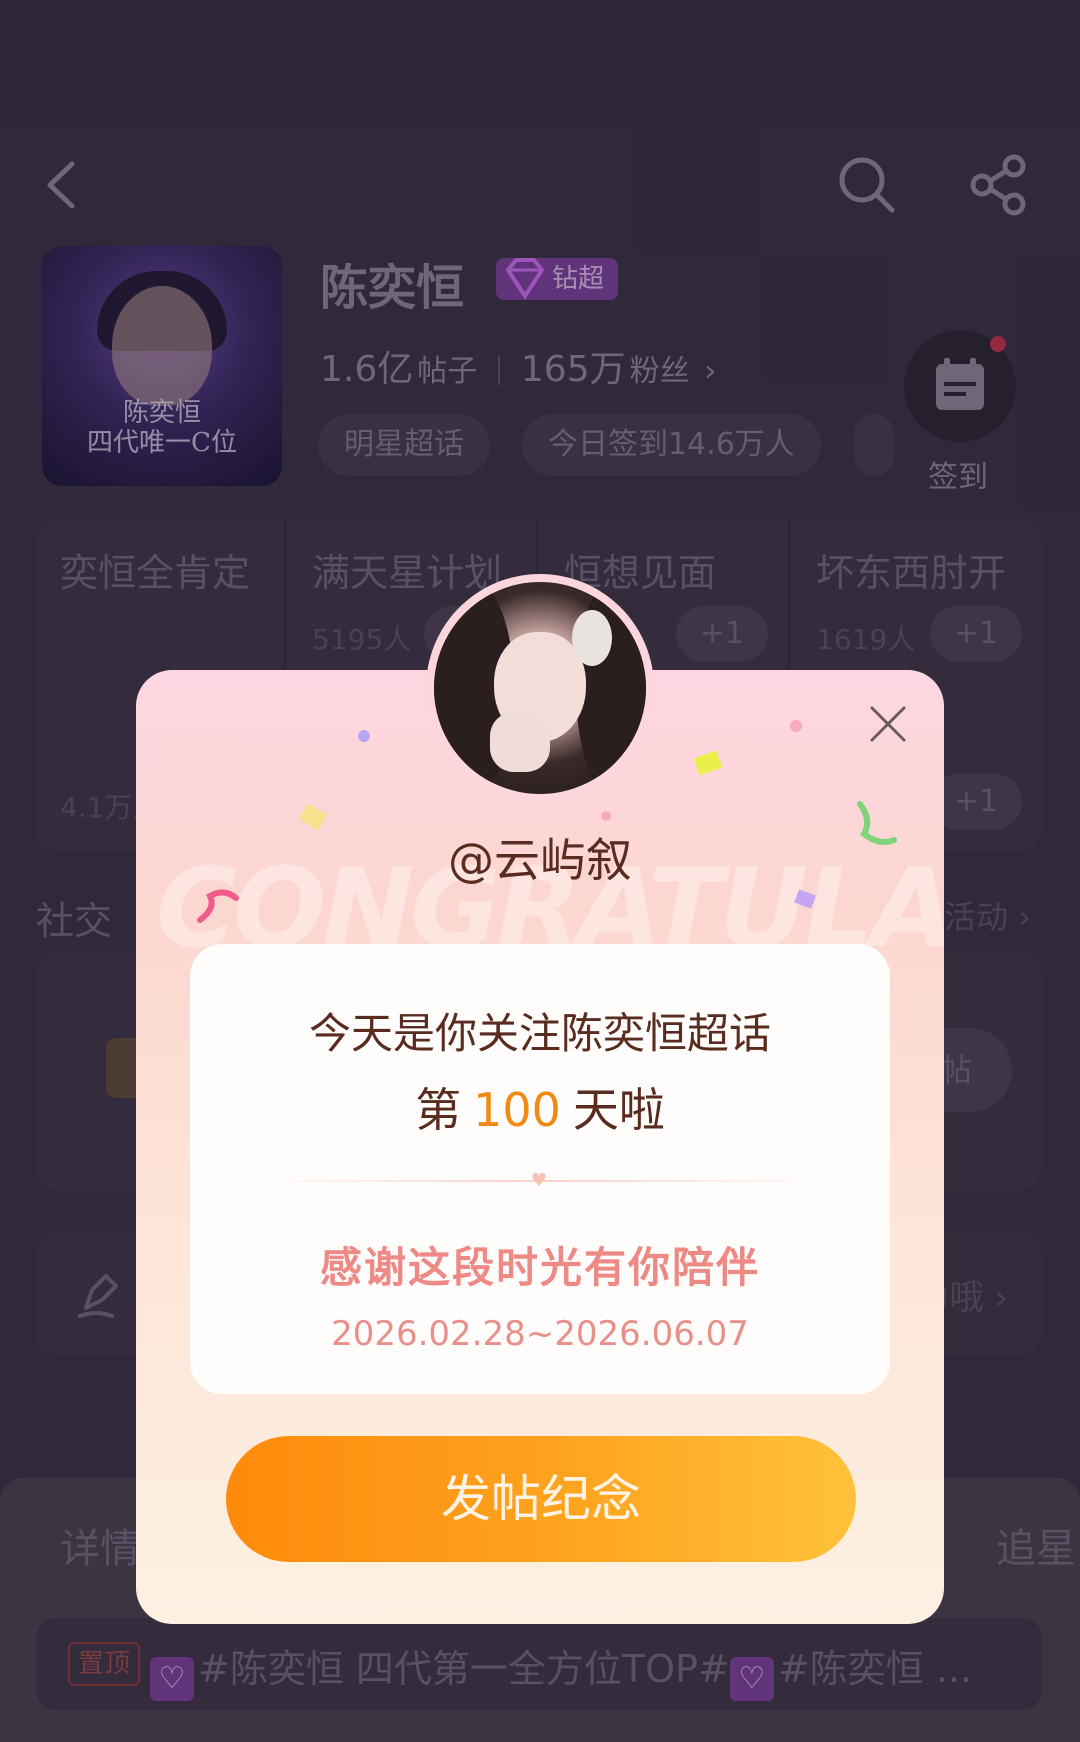 The image size is (1080, 1742). I want to click on follow-message: 今天是你关注陈奕恒超话, so click(539, 1033).